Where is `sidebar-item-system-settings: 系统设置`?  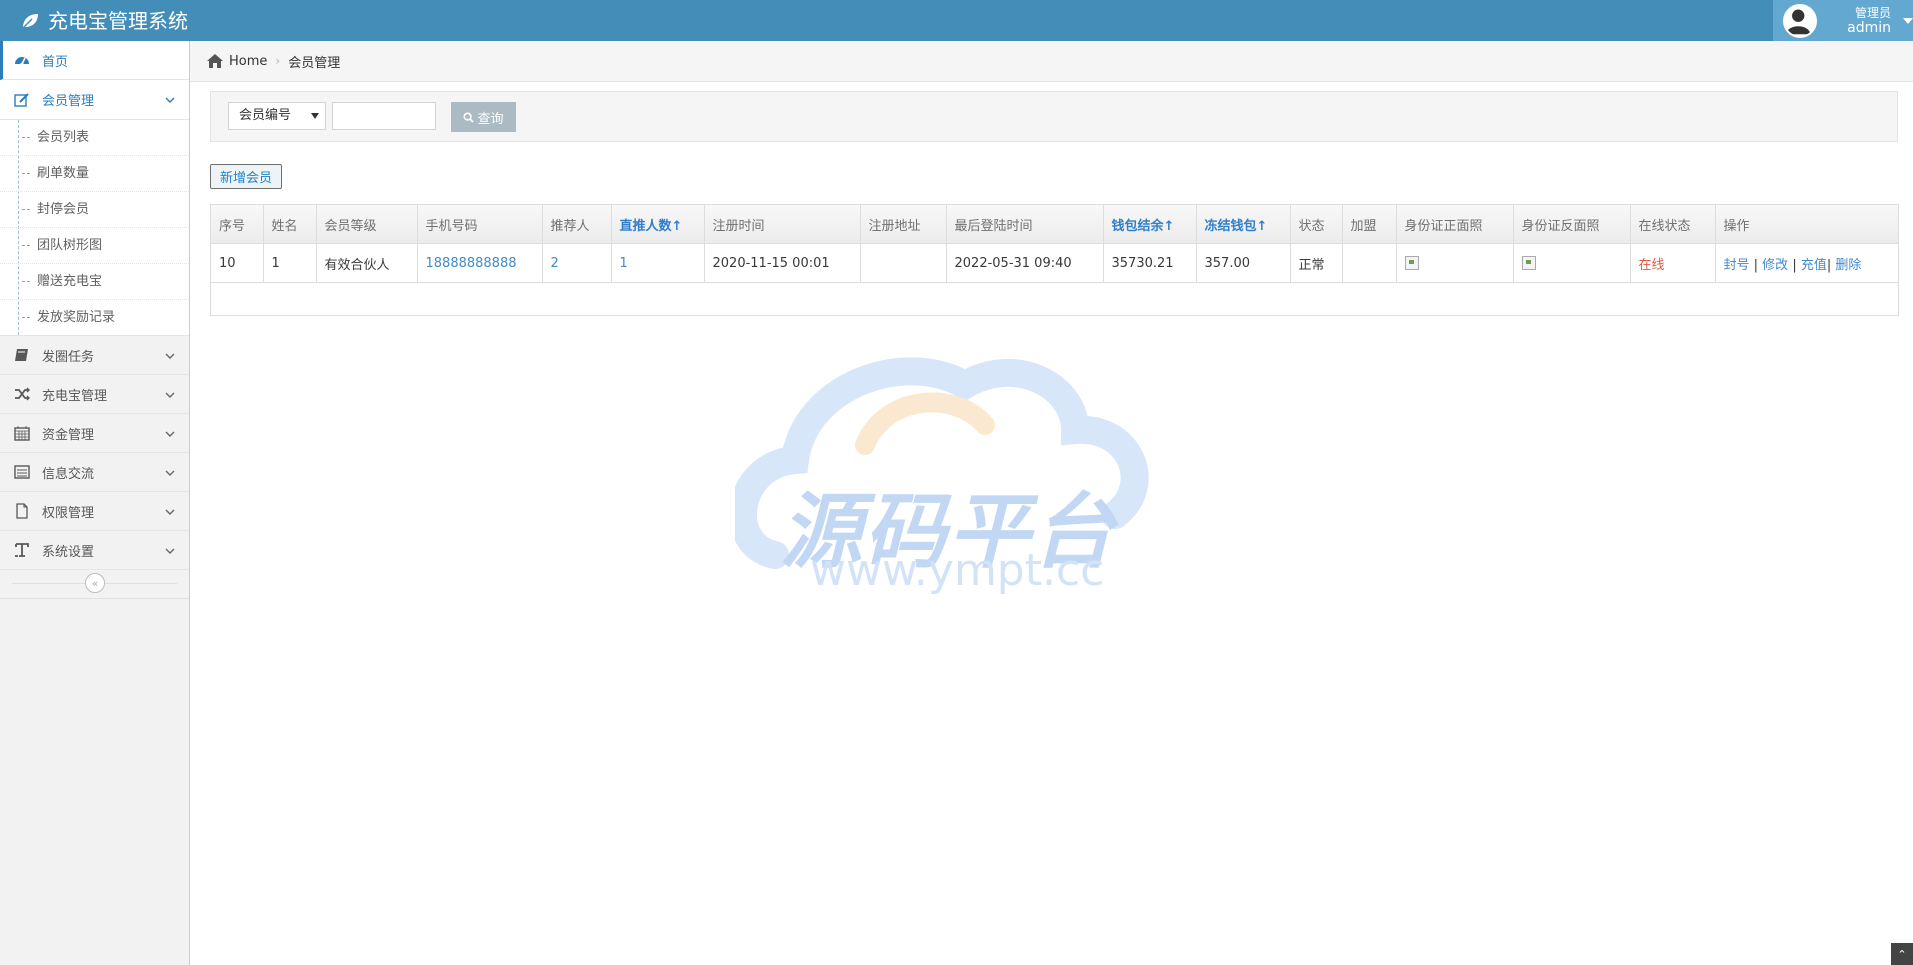
sidebar-item-system-settings: 系统设置 is located at coordinates (94, 550).